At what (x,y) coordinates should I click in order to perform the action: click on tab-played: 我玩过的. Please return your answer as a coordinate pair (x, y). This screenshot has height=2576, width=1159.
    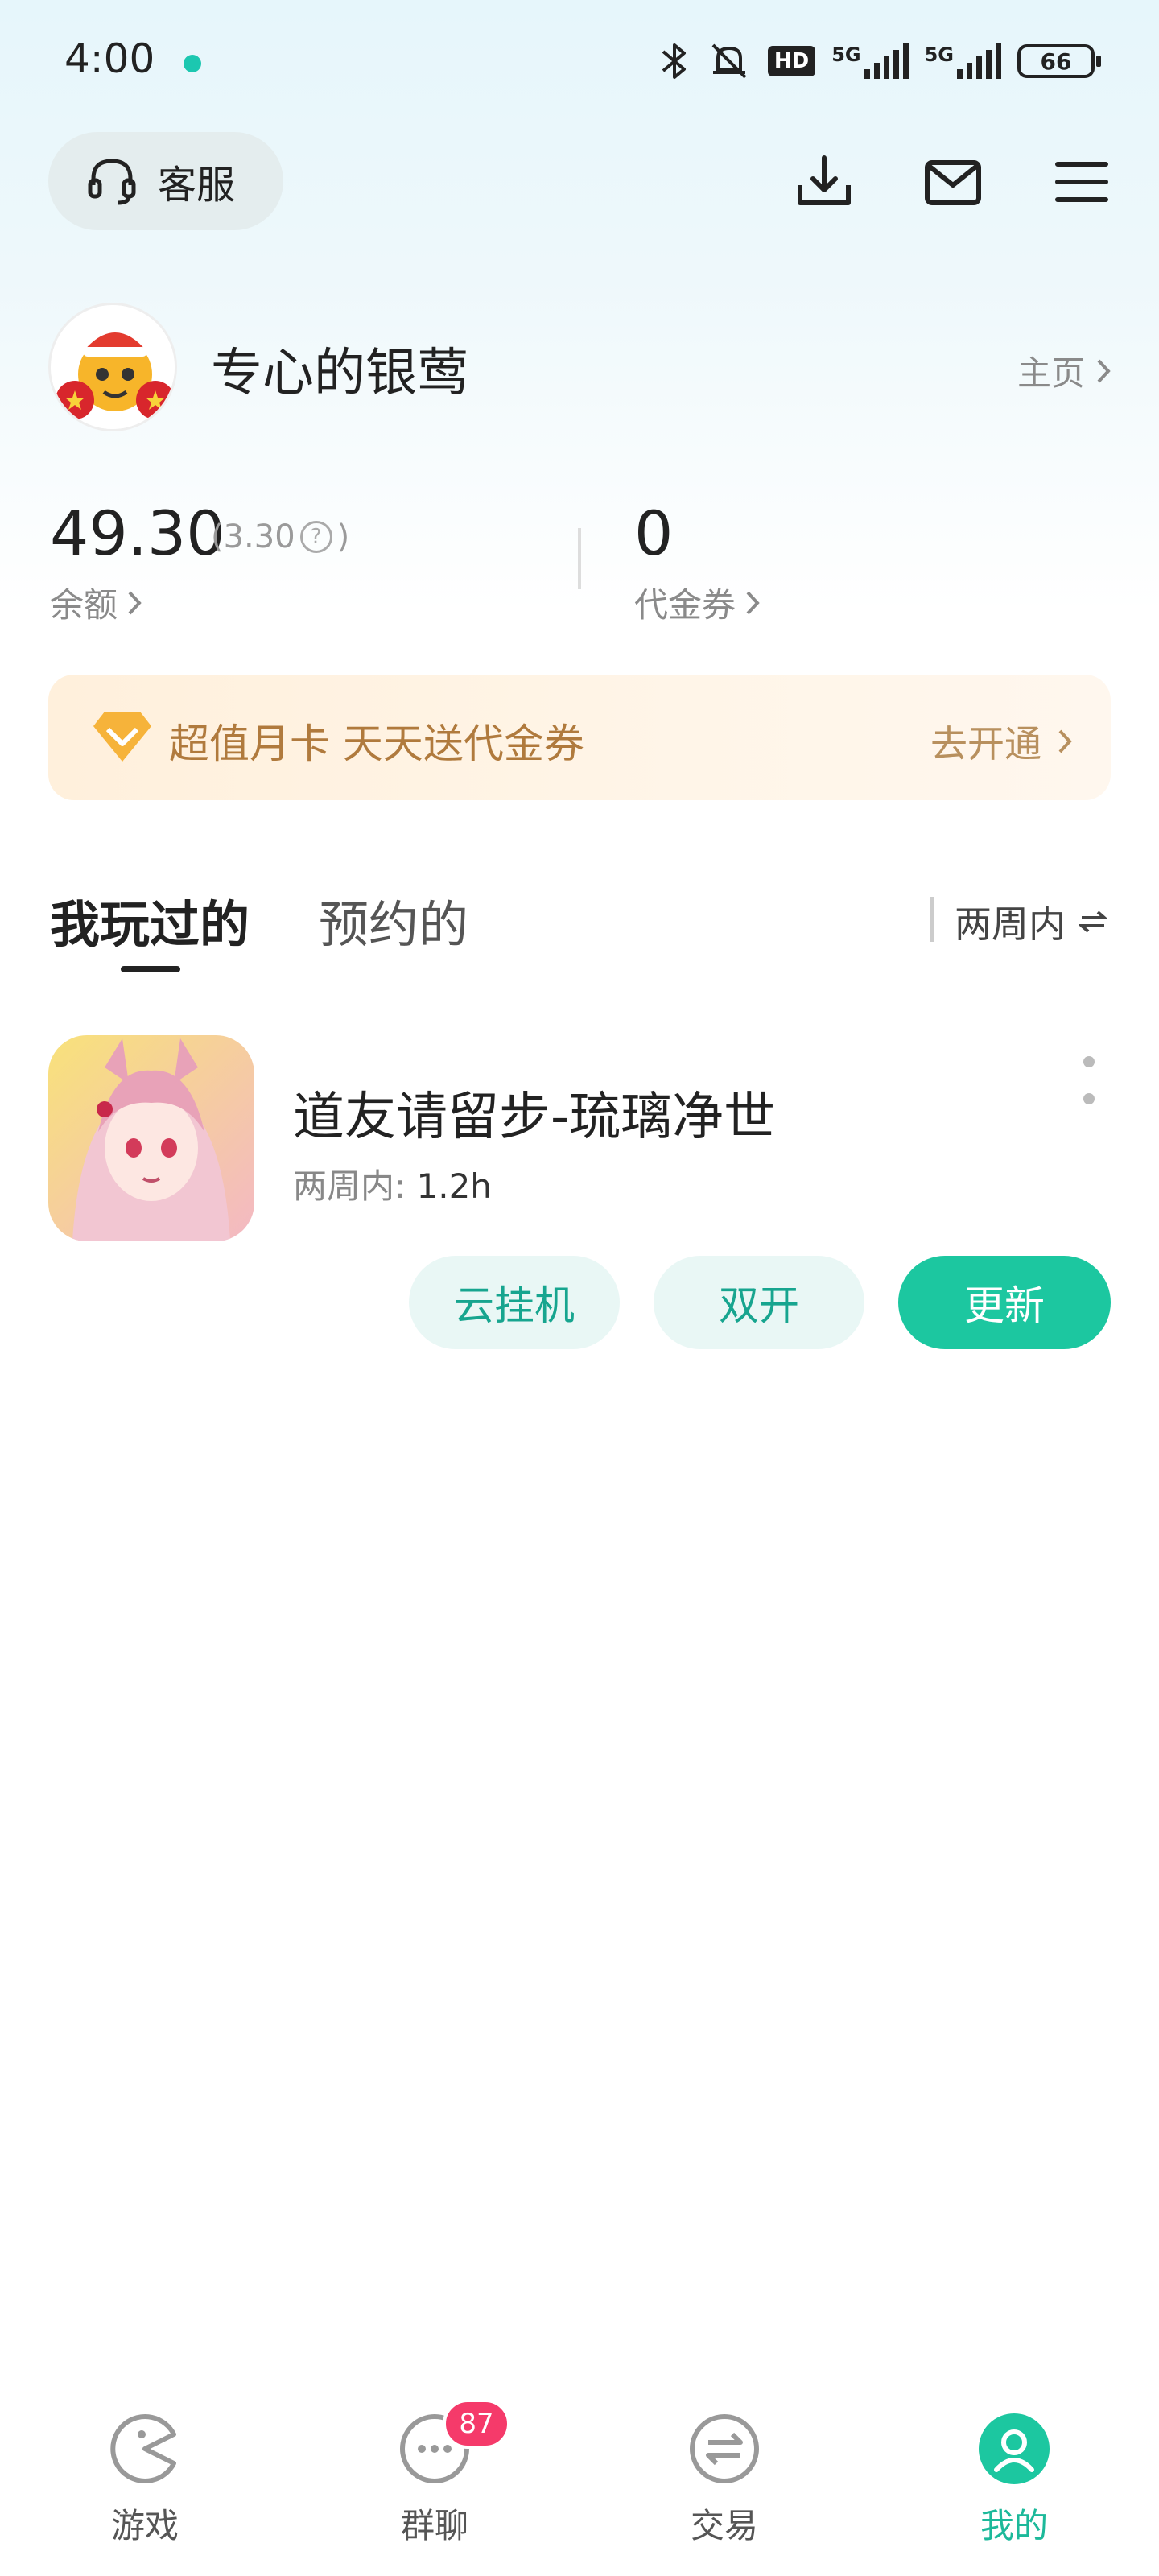
    Looking at the image, I should click on (150, 920).